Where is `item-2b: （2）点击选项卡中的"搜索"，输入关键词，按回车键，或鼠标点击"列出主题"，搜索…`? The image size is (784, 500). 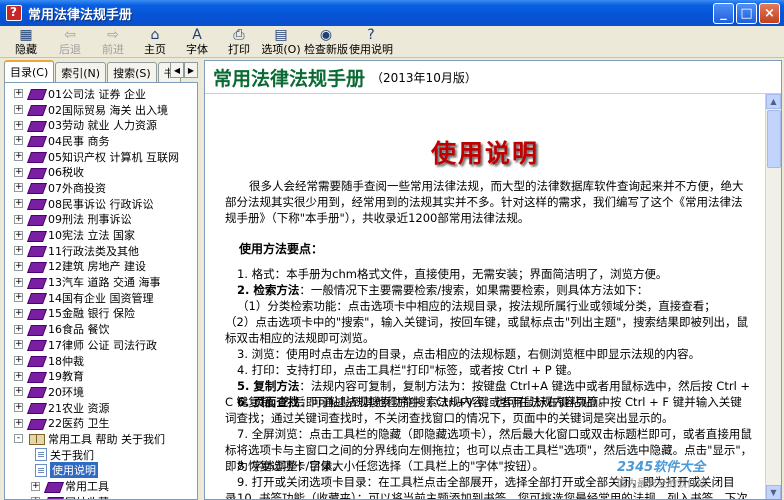
item-2b: （2）点击选项卡中的"搜索"，输入关键词，按回车键，或鼠标点击"列出主题"，搜索… is located at coordinates (486, 330).